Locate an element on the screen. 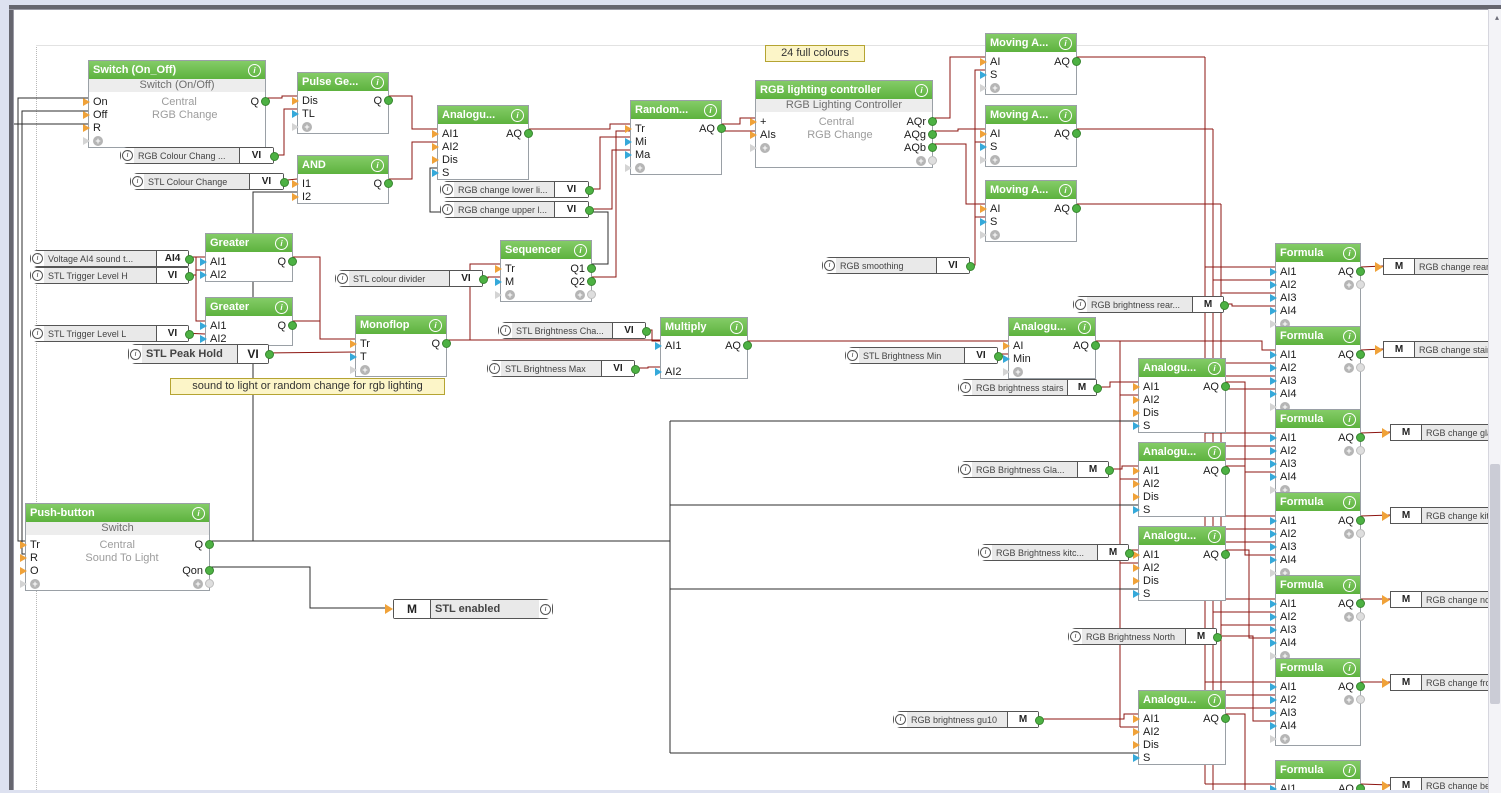  label-rgb-change-upper: i RGB change upper l... VI is located at coordinates (517, 209).